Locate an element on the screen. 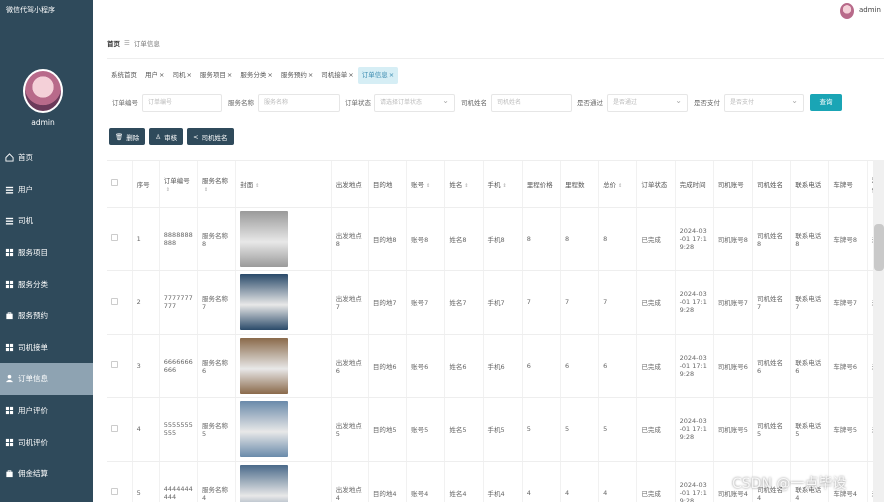 The image size is (884, 502). breadcrumb-home: 首页 is located at coordinates (113, 43).